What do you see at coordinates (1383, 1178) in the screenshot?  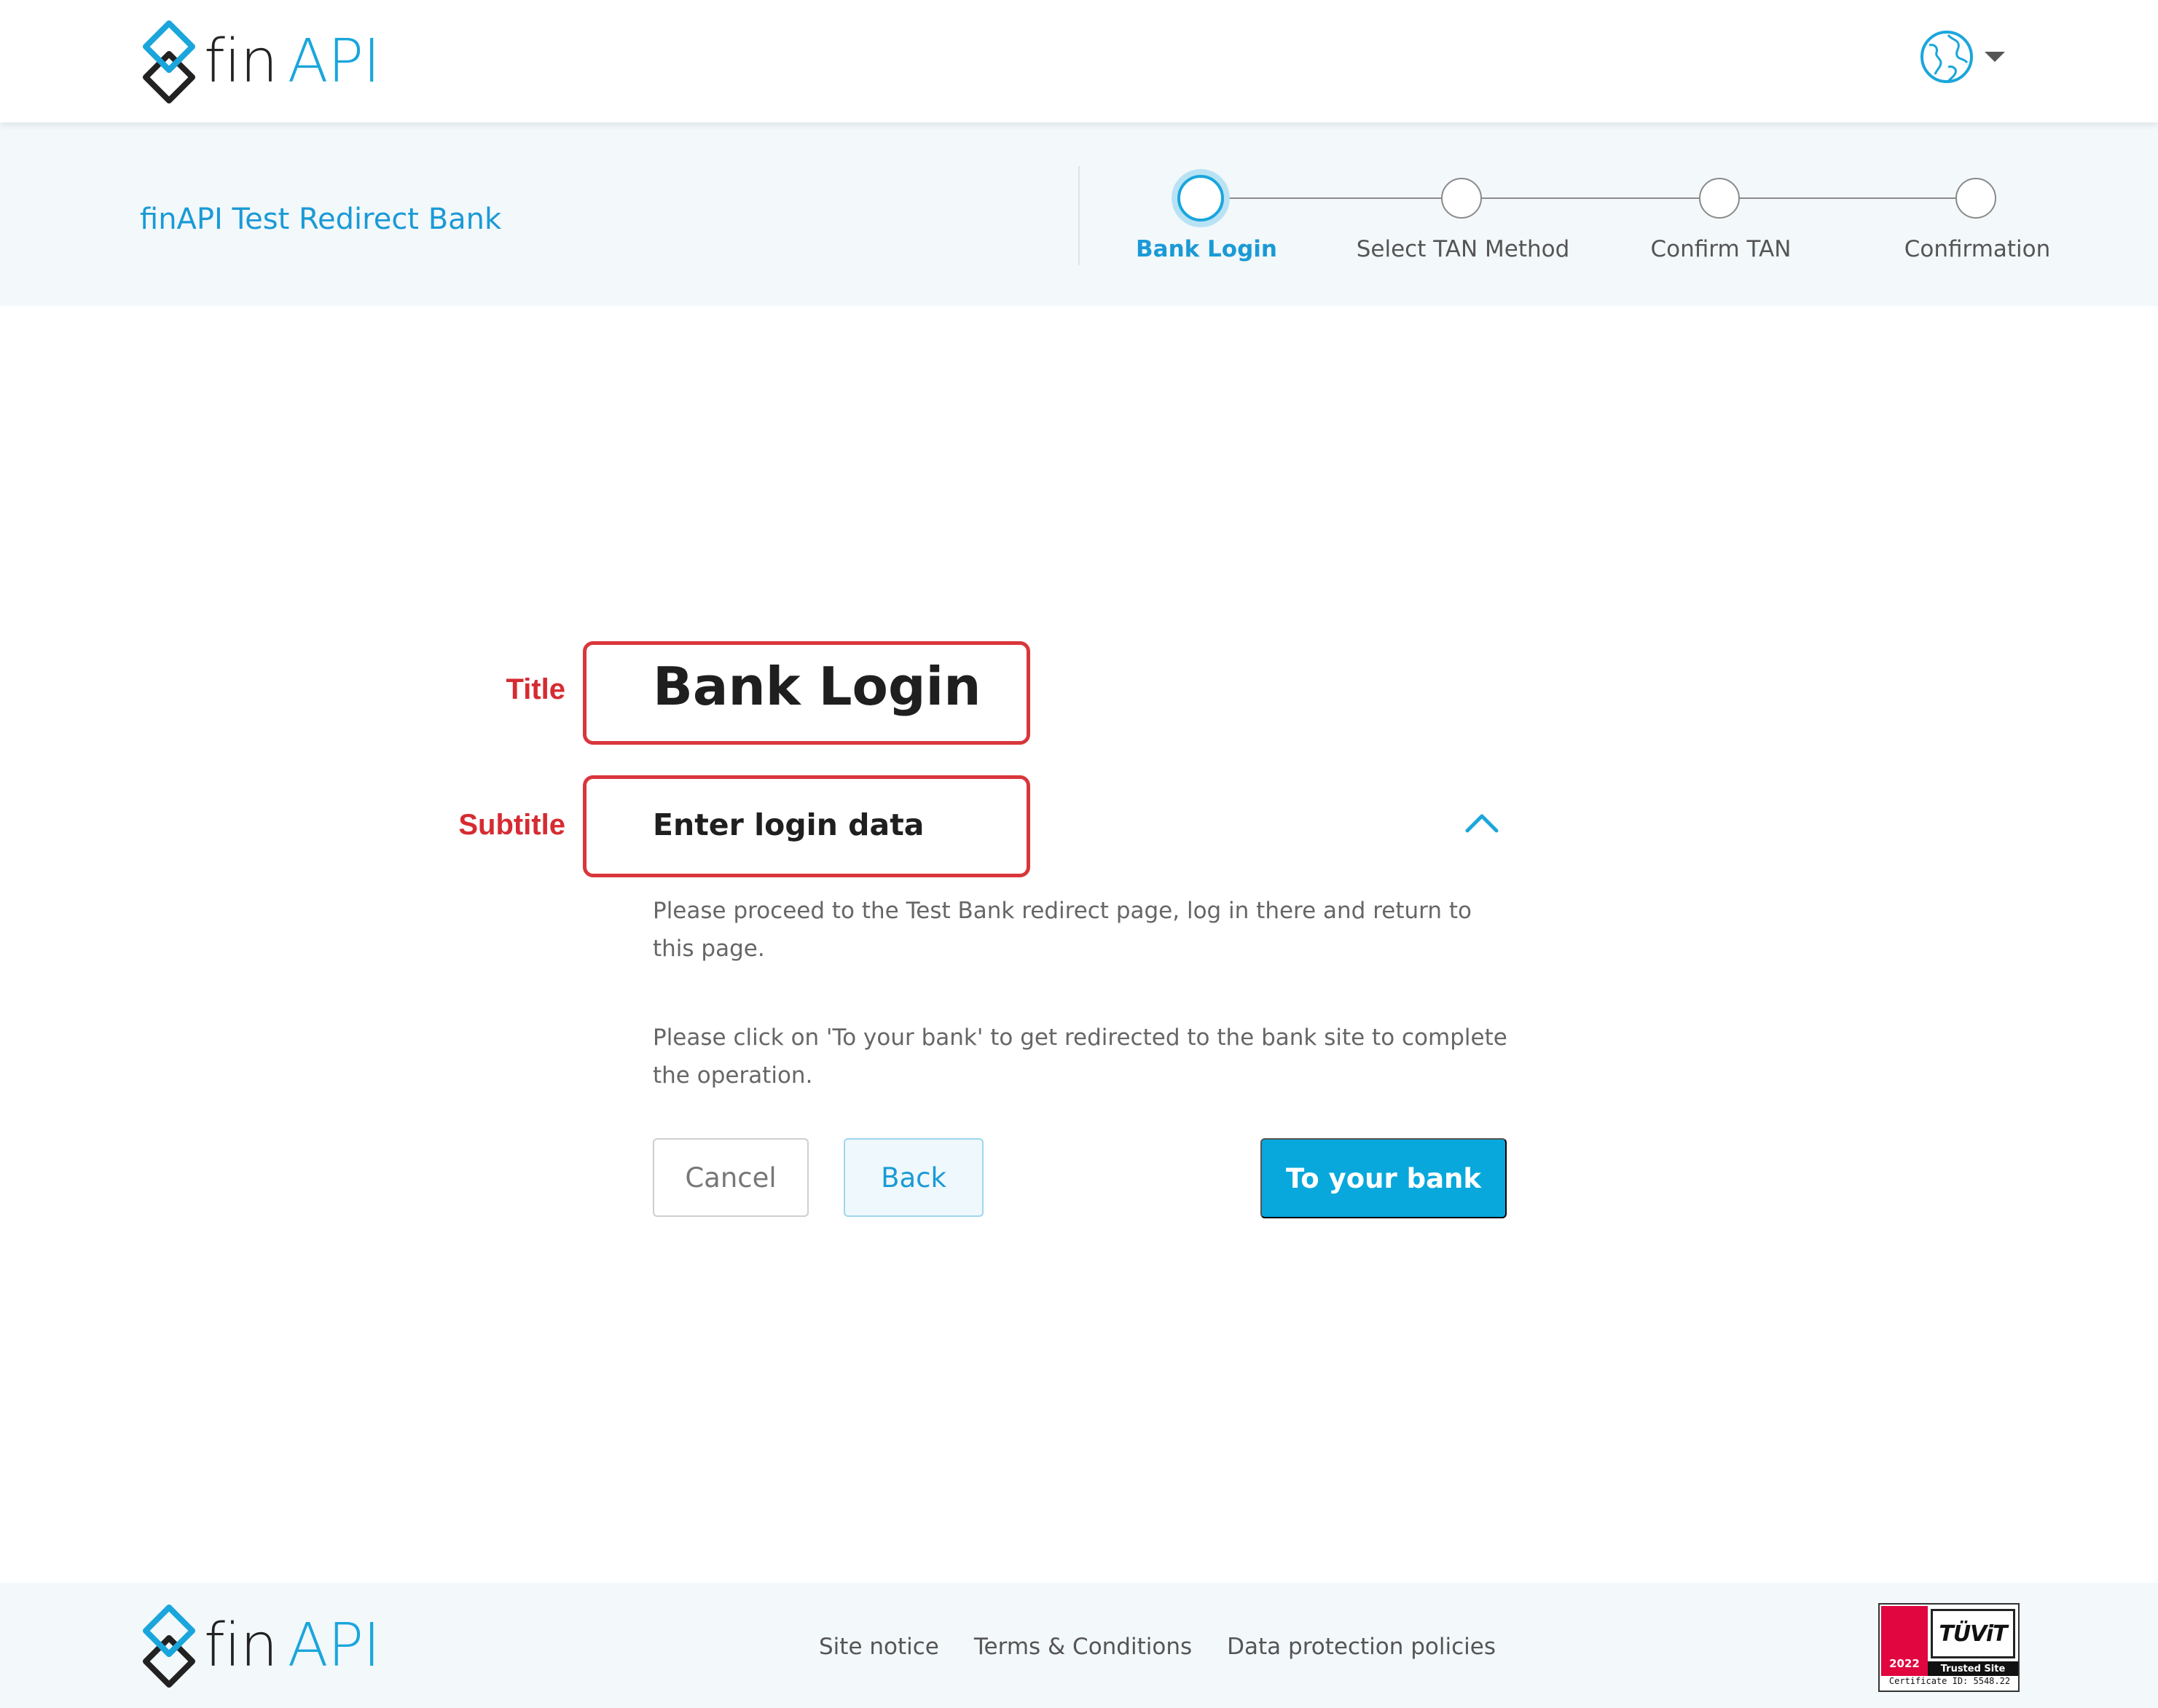 I see `to-your-bank-button: To your bank` at bounding box center [1383, 1178].